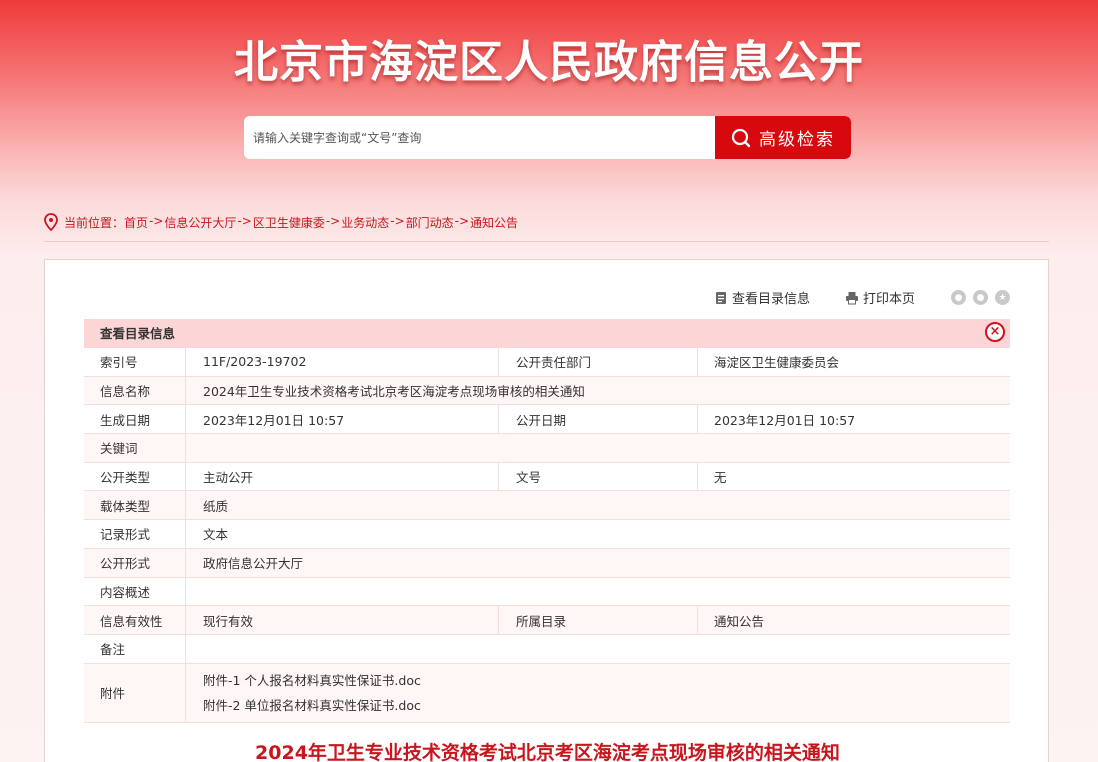 The height and width of the screenshot is (762, 1098). What do you see at coordinates (598, 362) in the screenshot?
I see `dept-label: 公开责任部门` at bounding box center [598, 362].